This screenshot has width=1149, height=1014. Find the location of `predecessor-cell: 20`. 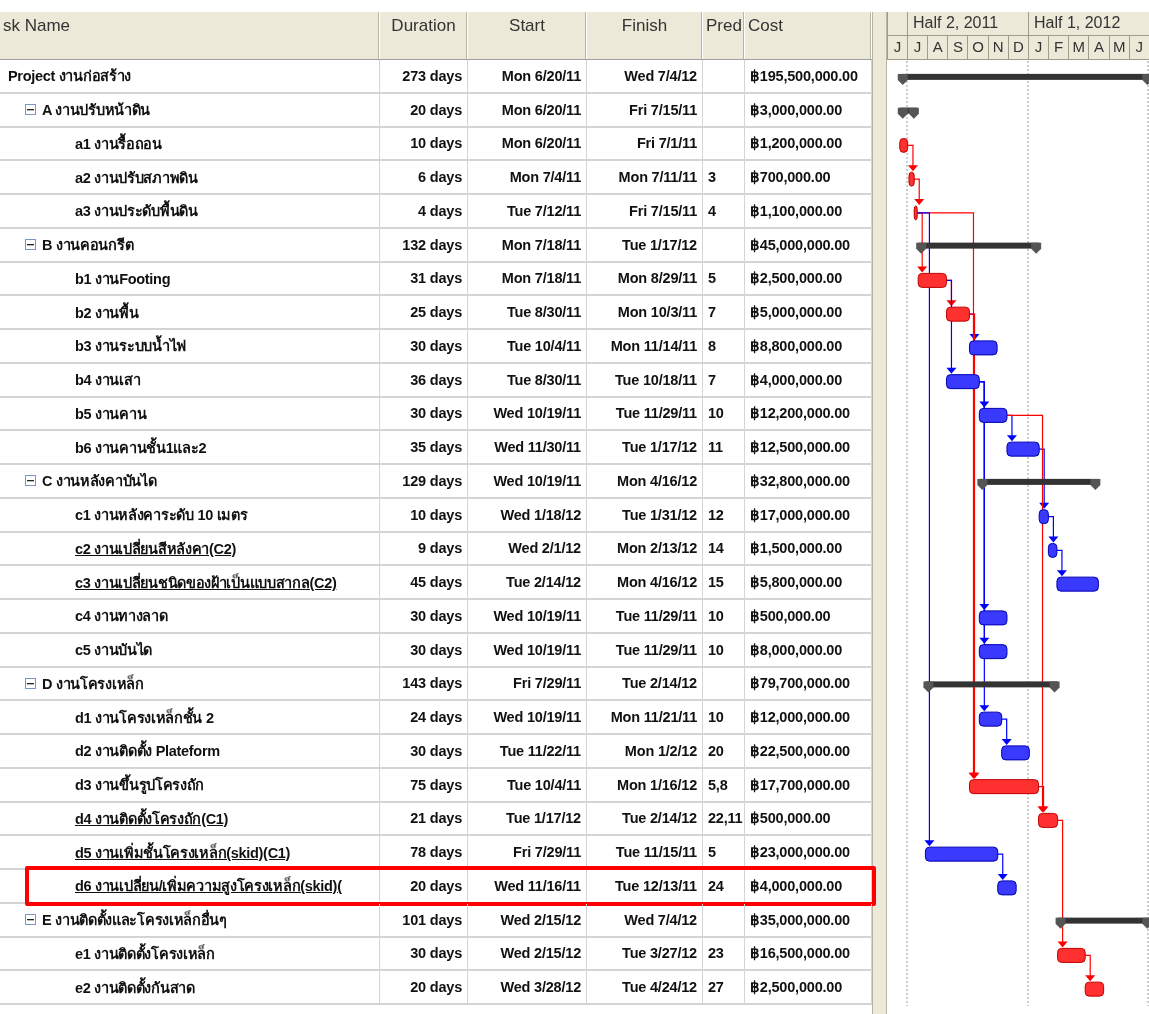

predecessor-cell: 20 is located at coordinates (724, 751).